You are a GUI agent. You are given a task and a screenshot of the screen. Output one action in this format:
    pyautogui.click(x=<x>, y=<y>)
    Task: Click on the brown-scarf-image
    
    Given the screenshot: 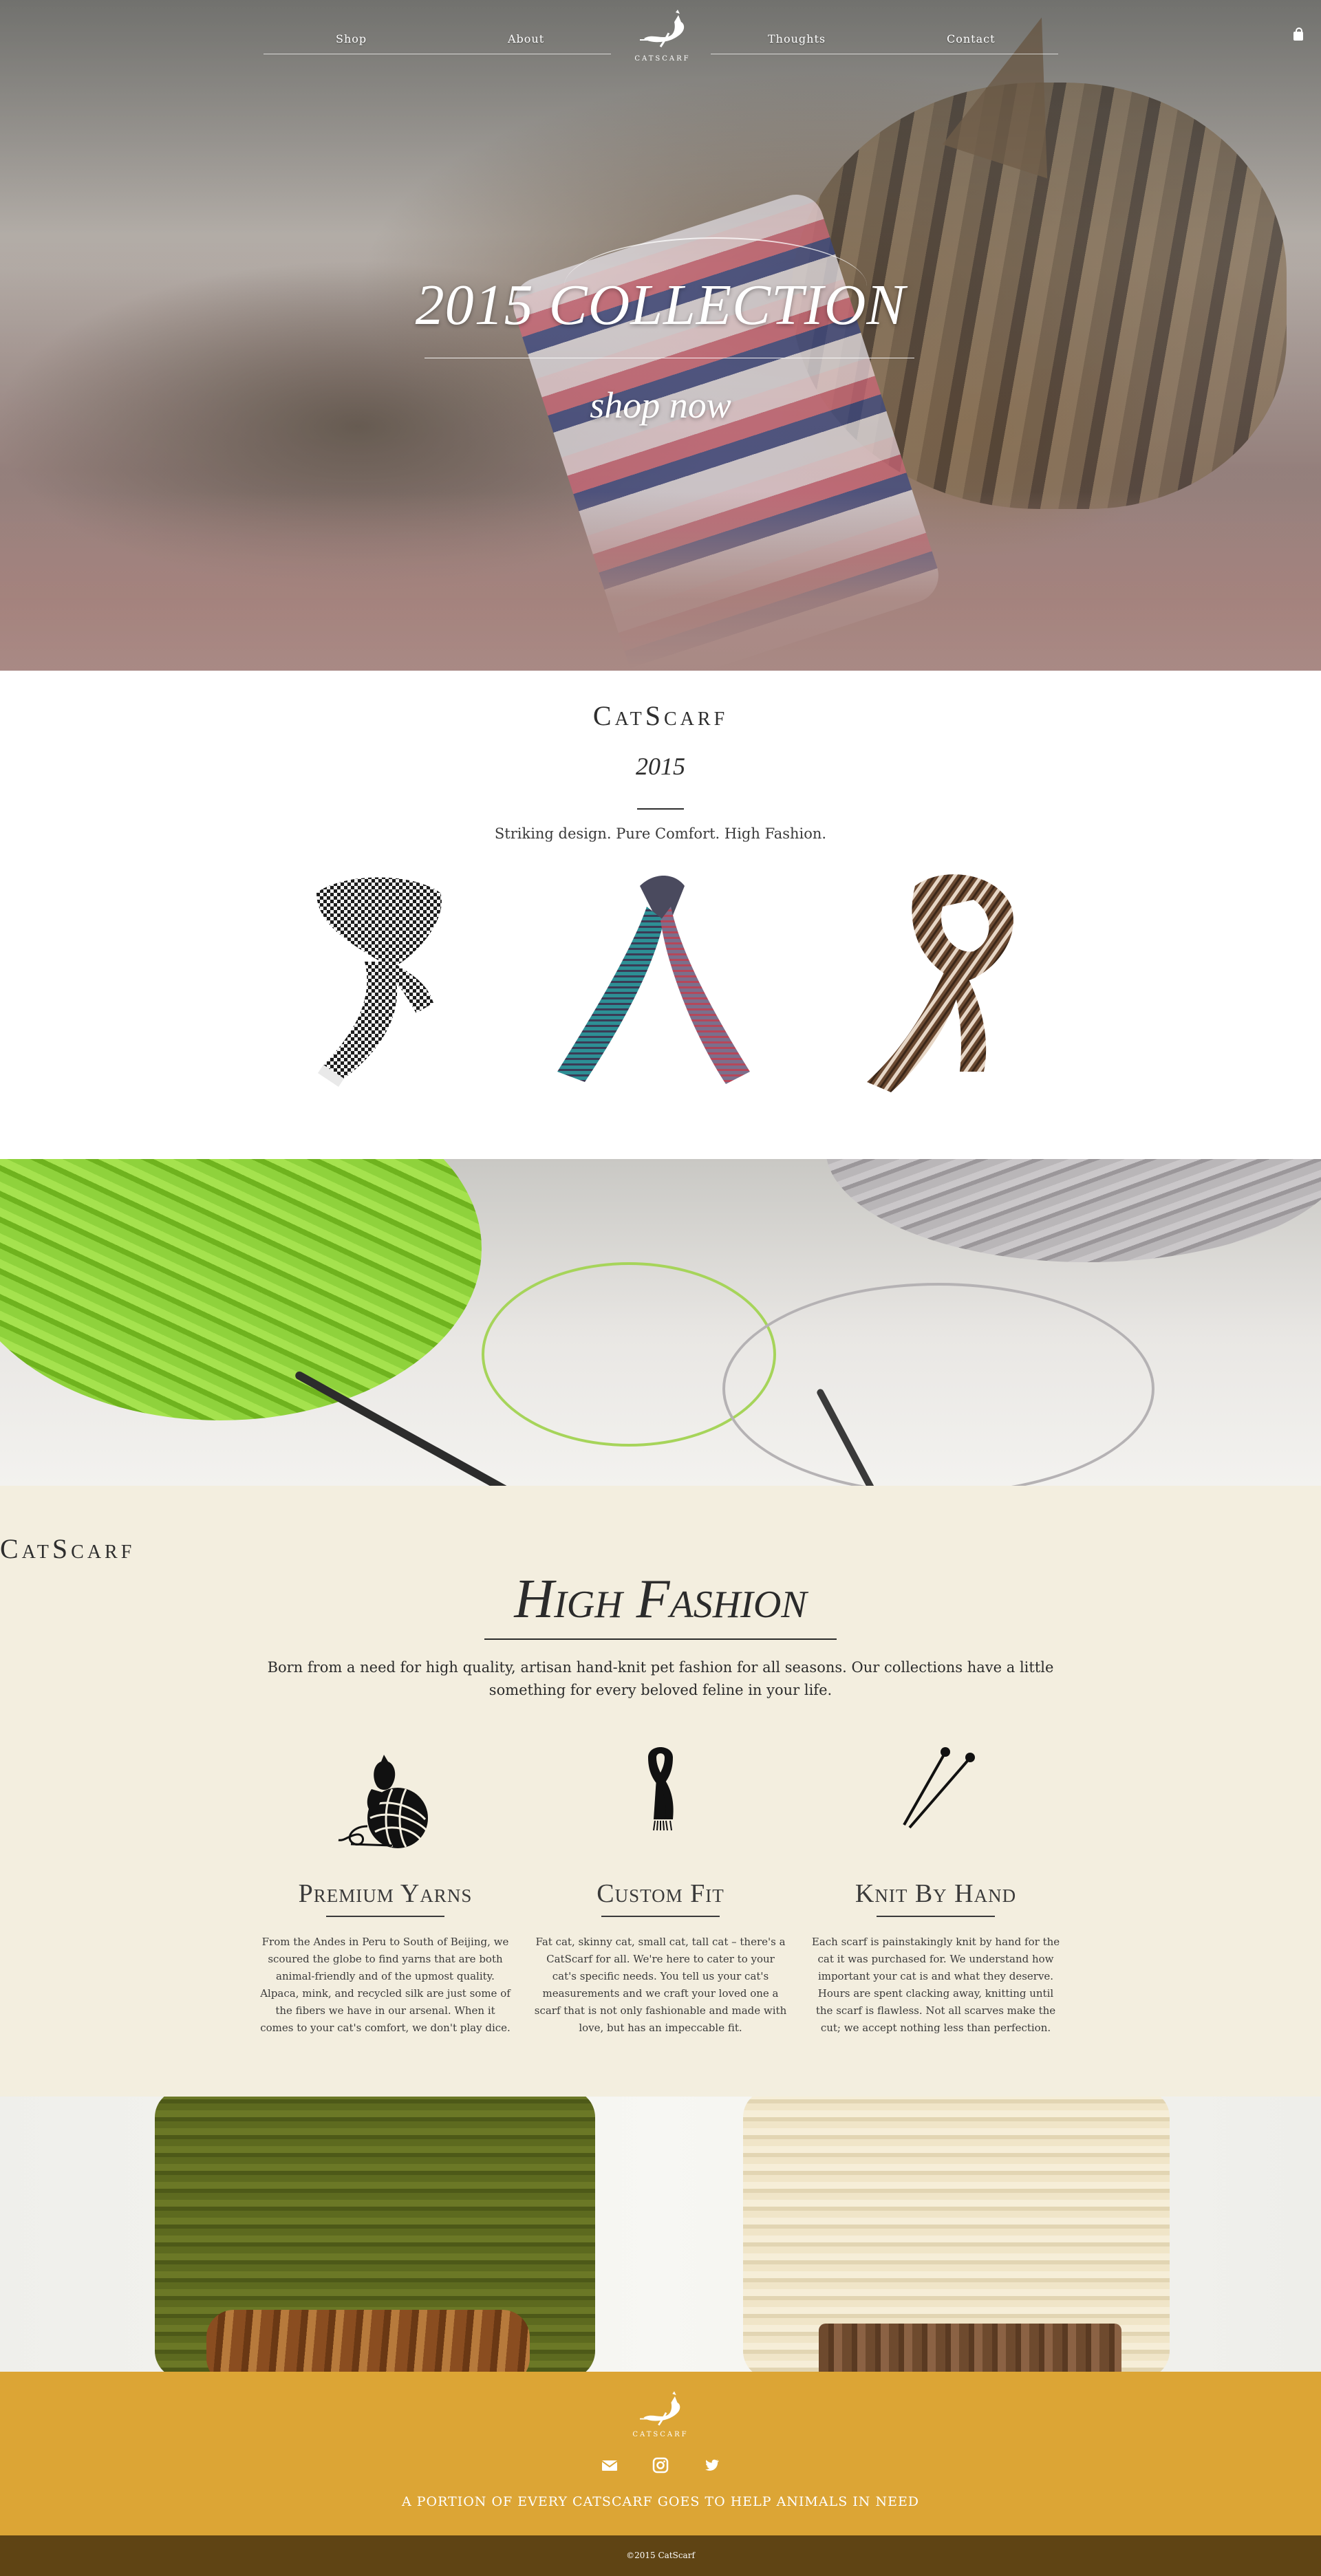 What is the action you would take?
    pyautogui.click(x=940, y=983)
    